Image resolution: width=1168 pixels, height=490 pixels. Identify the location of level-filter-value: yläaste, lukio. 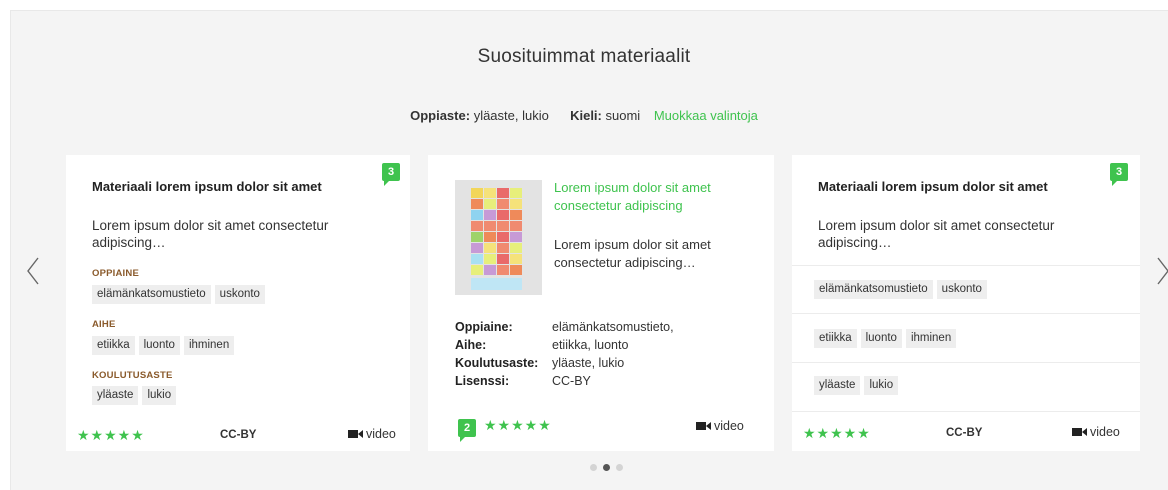
(511, 115).